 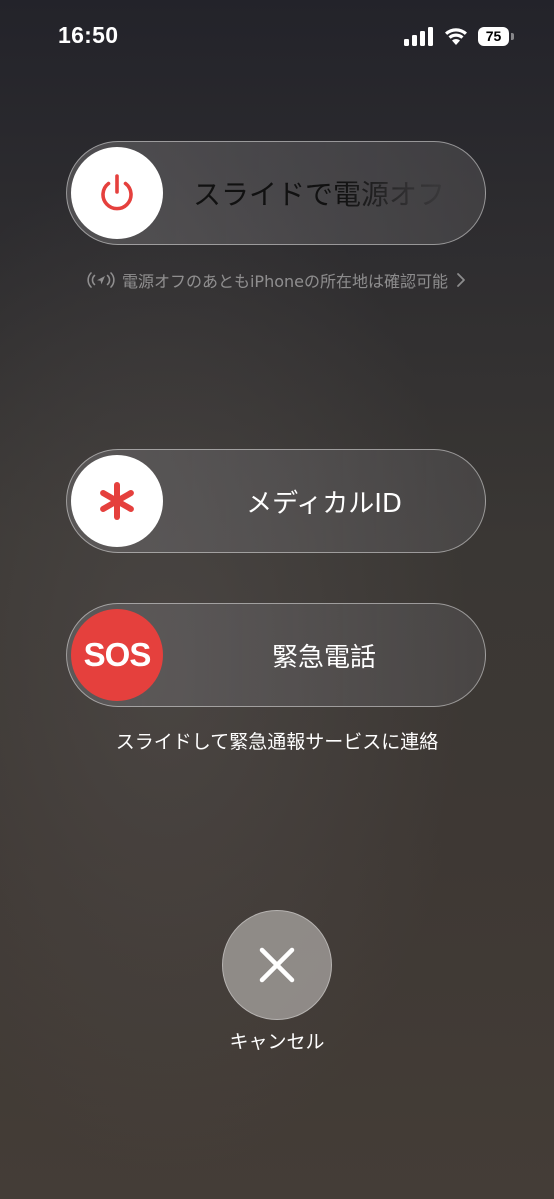 I want to click on status-bar: 16:50 75, so click(x=277, y=36).